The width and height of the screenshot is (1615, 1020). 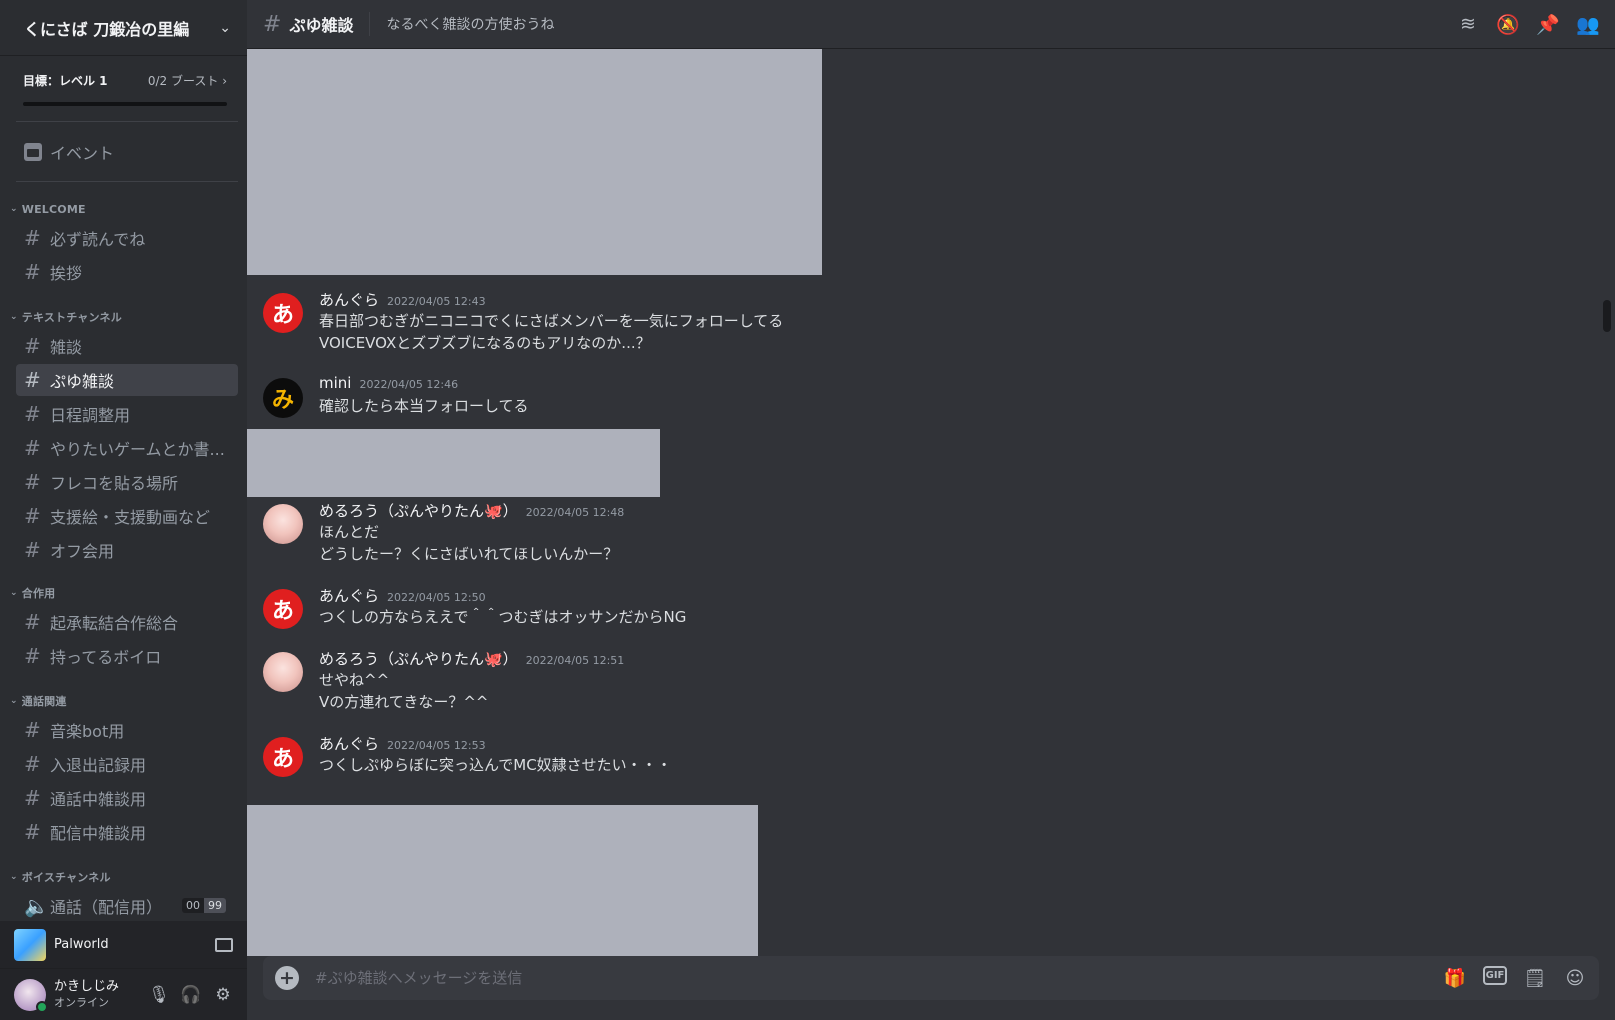 I want to click on notification-bell-muted-icon: 🔕, so click(x=1508, y=24).